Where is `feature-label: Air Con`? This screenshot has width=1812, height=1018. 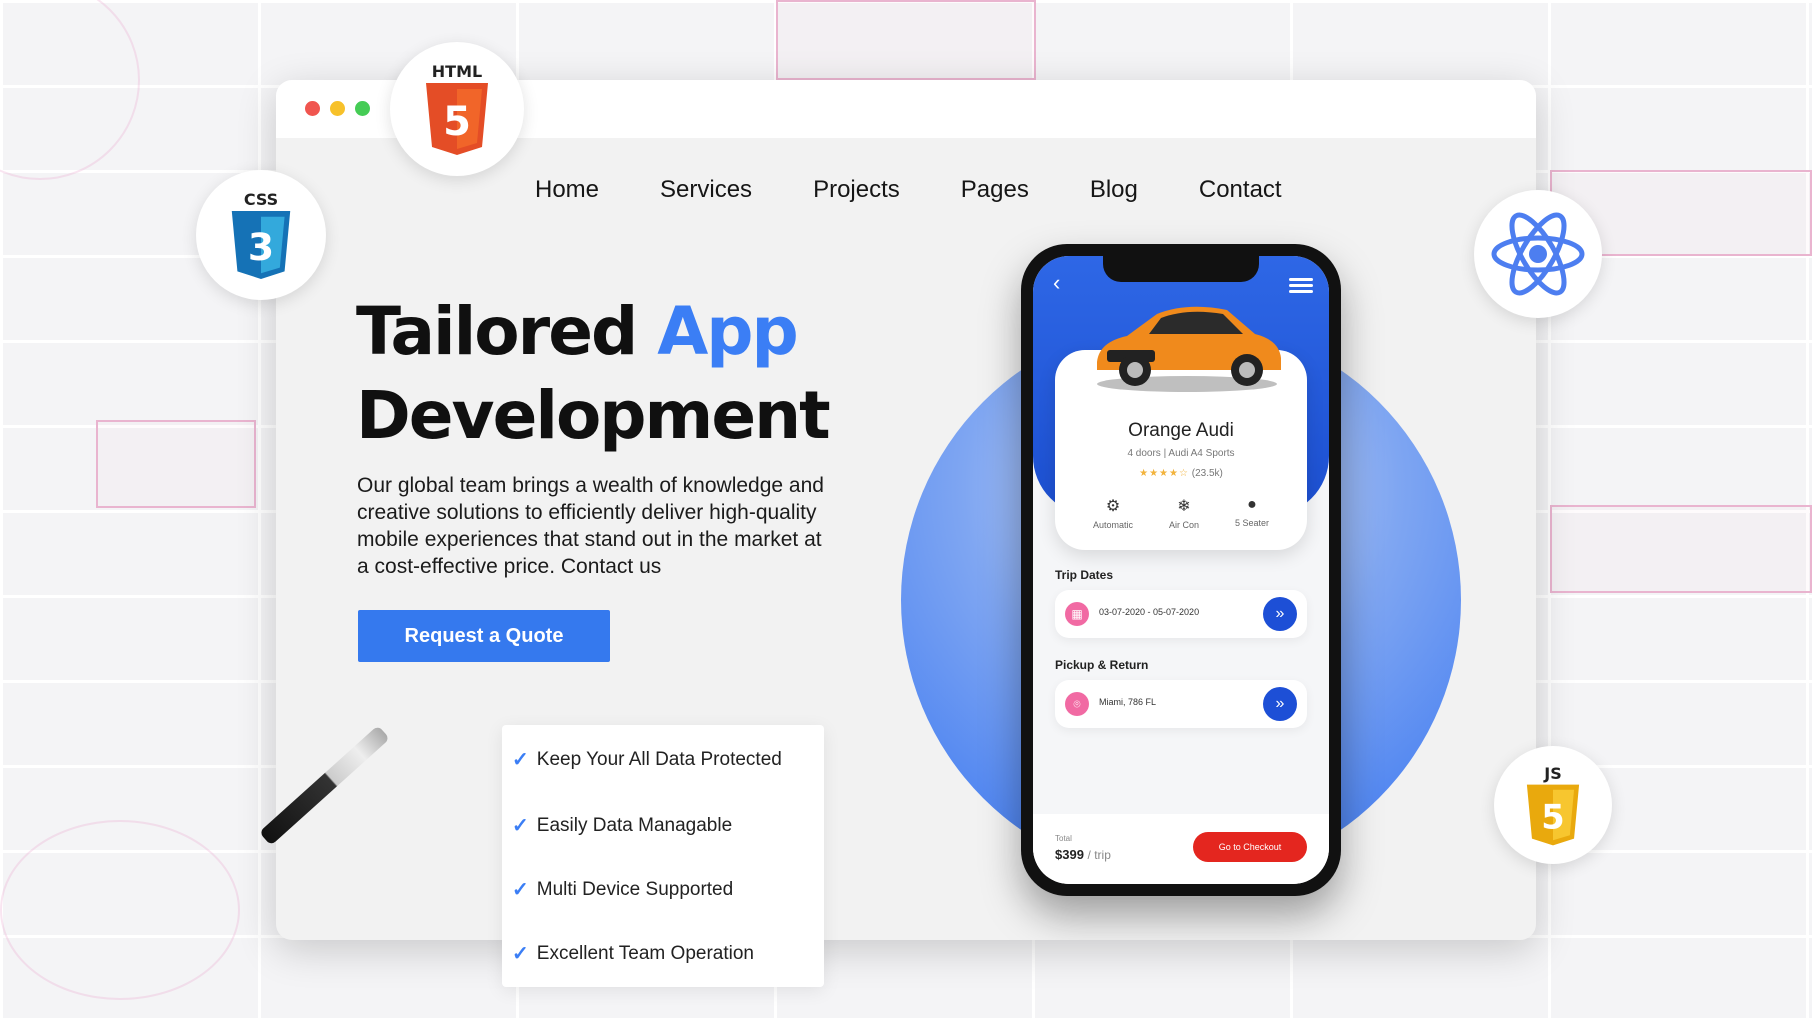
feature-label: Air Con is located at coordinates (1183, 525).